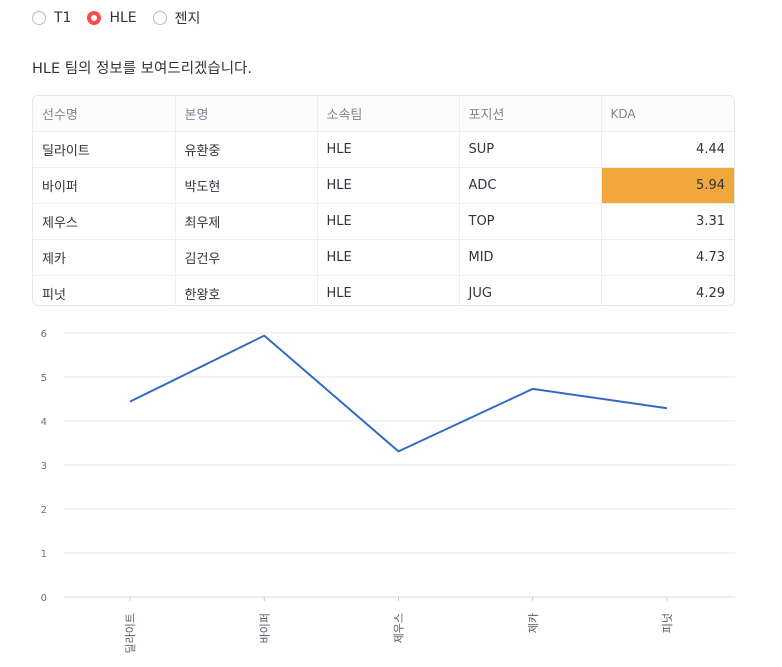 This screenshot has width=782, height=667. What do you see at coordinates (104, 290) in the screenshot?
I see `cell-player: 피넛` at bounding box center [104, 290].